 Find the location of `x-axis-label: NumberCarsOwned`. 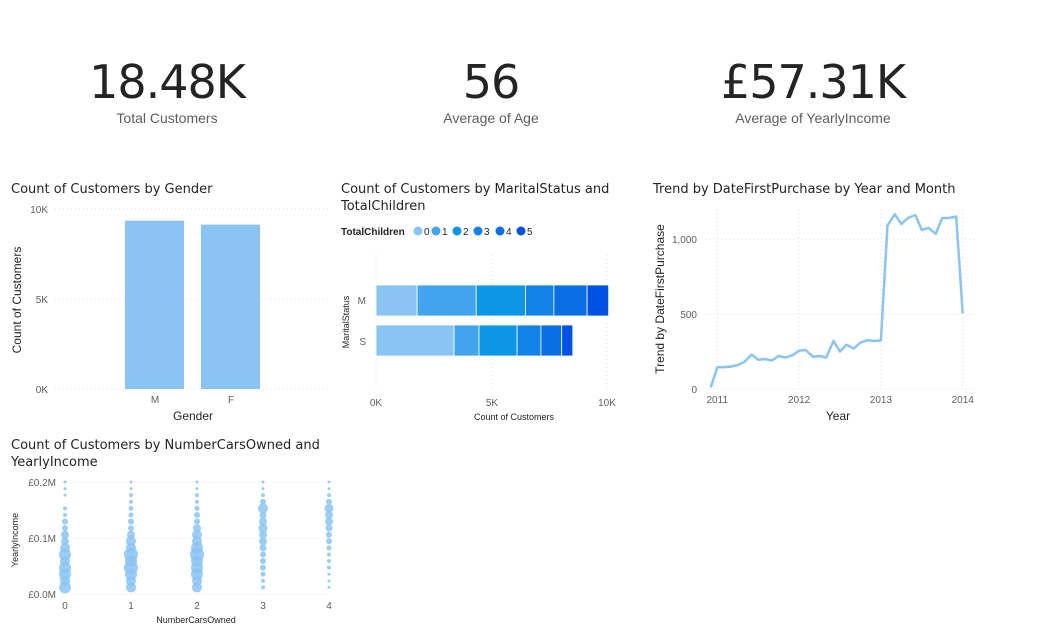

x-axis-label: NumberCarsOwned is located at coordinates (196, 620).